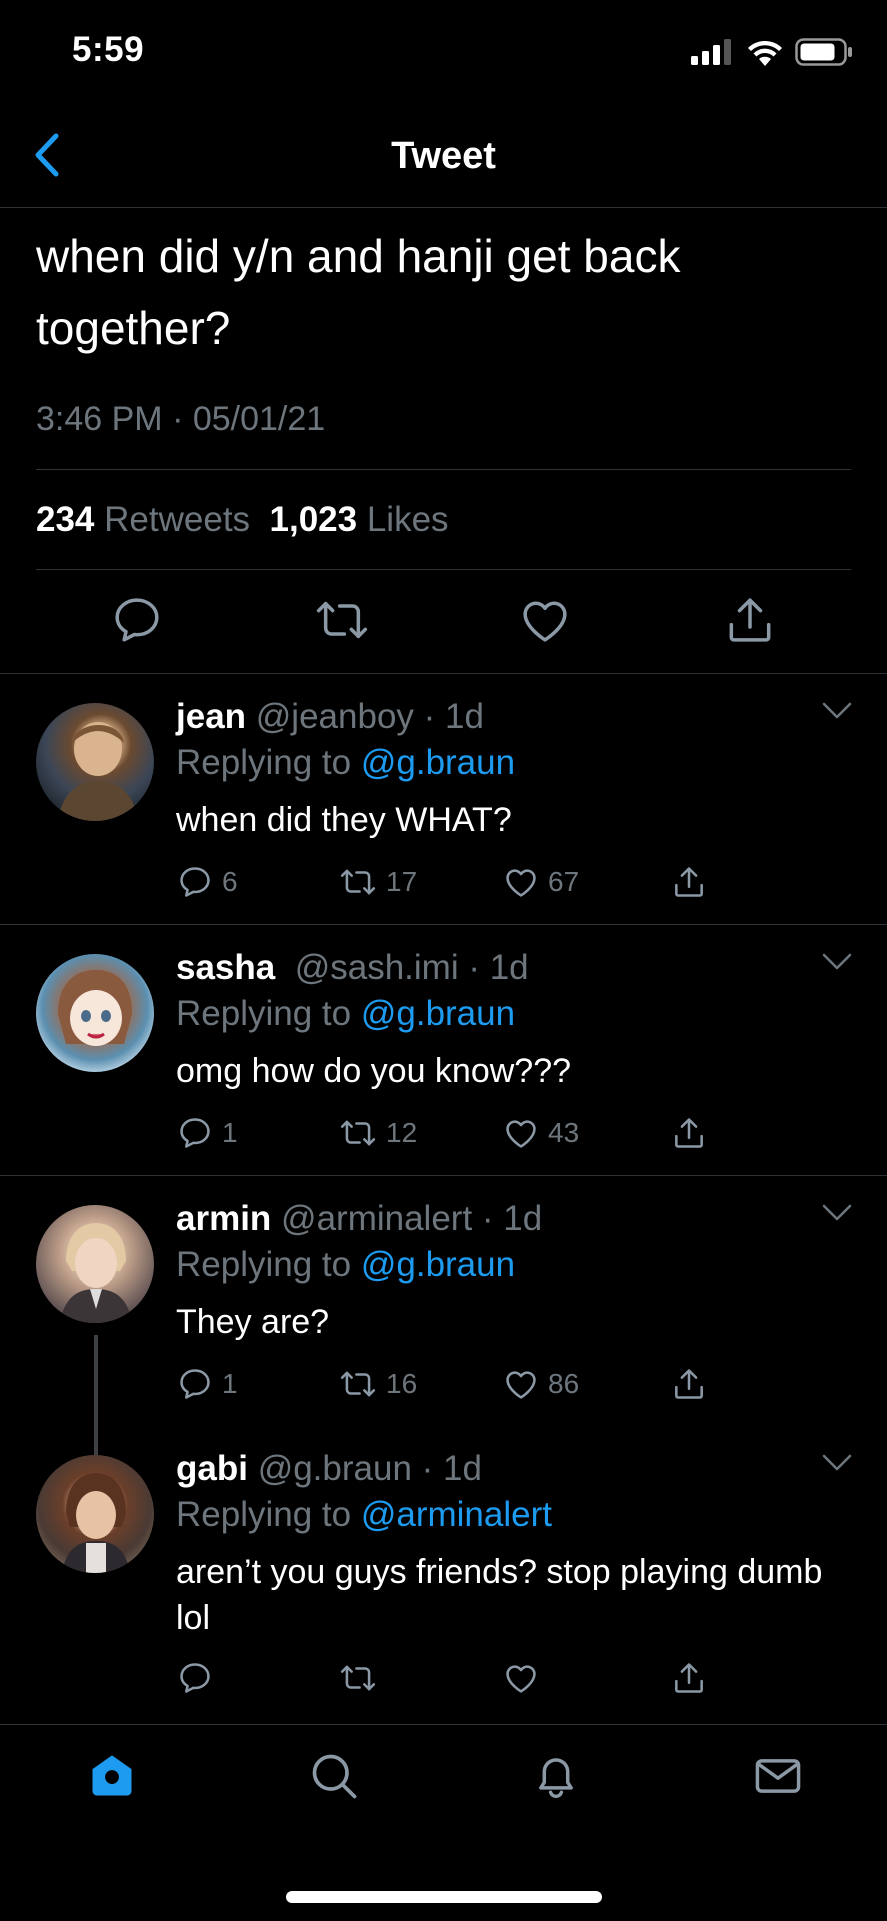 The height and width of the screenshot is (1921, 887). I want to click on tweet-timestamp: 3:46 PM · 05/01/21, so click(181, 419).